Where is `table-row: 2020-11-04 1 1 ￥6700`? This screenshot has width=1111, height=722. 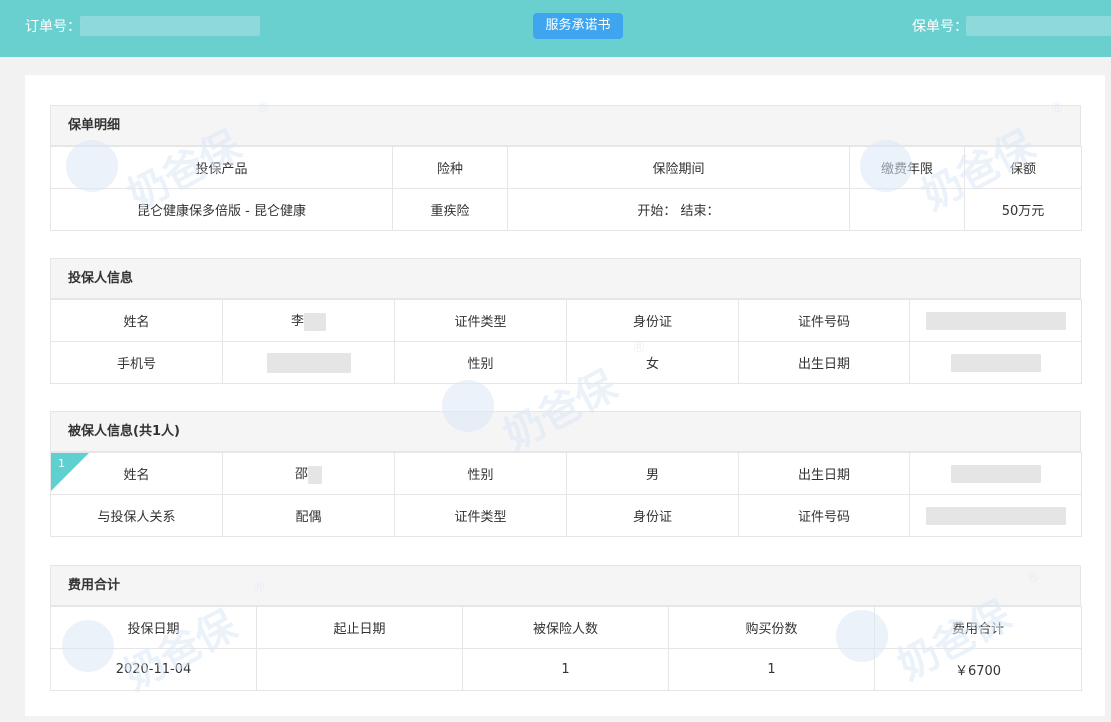 table-row: 2020-11-04 1 1 ￥6700 is located at coordinates (566, 669).